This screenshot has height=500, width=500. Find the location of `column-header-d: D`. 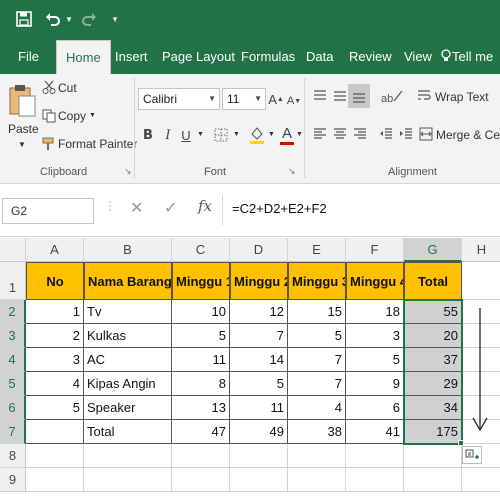

column-header-d: D is located at coordinates (259, 250).